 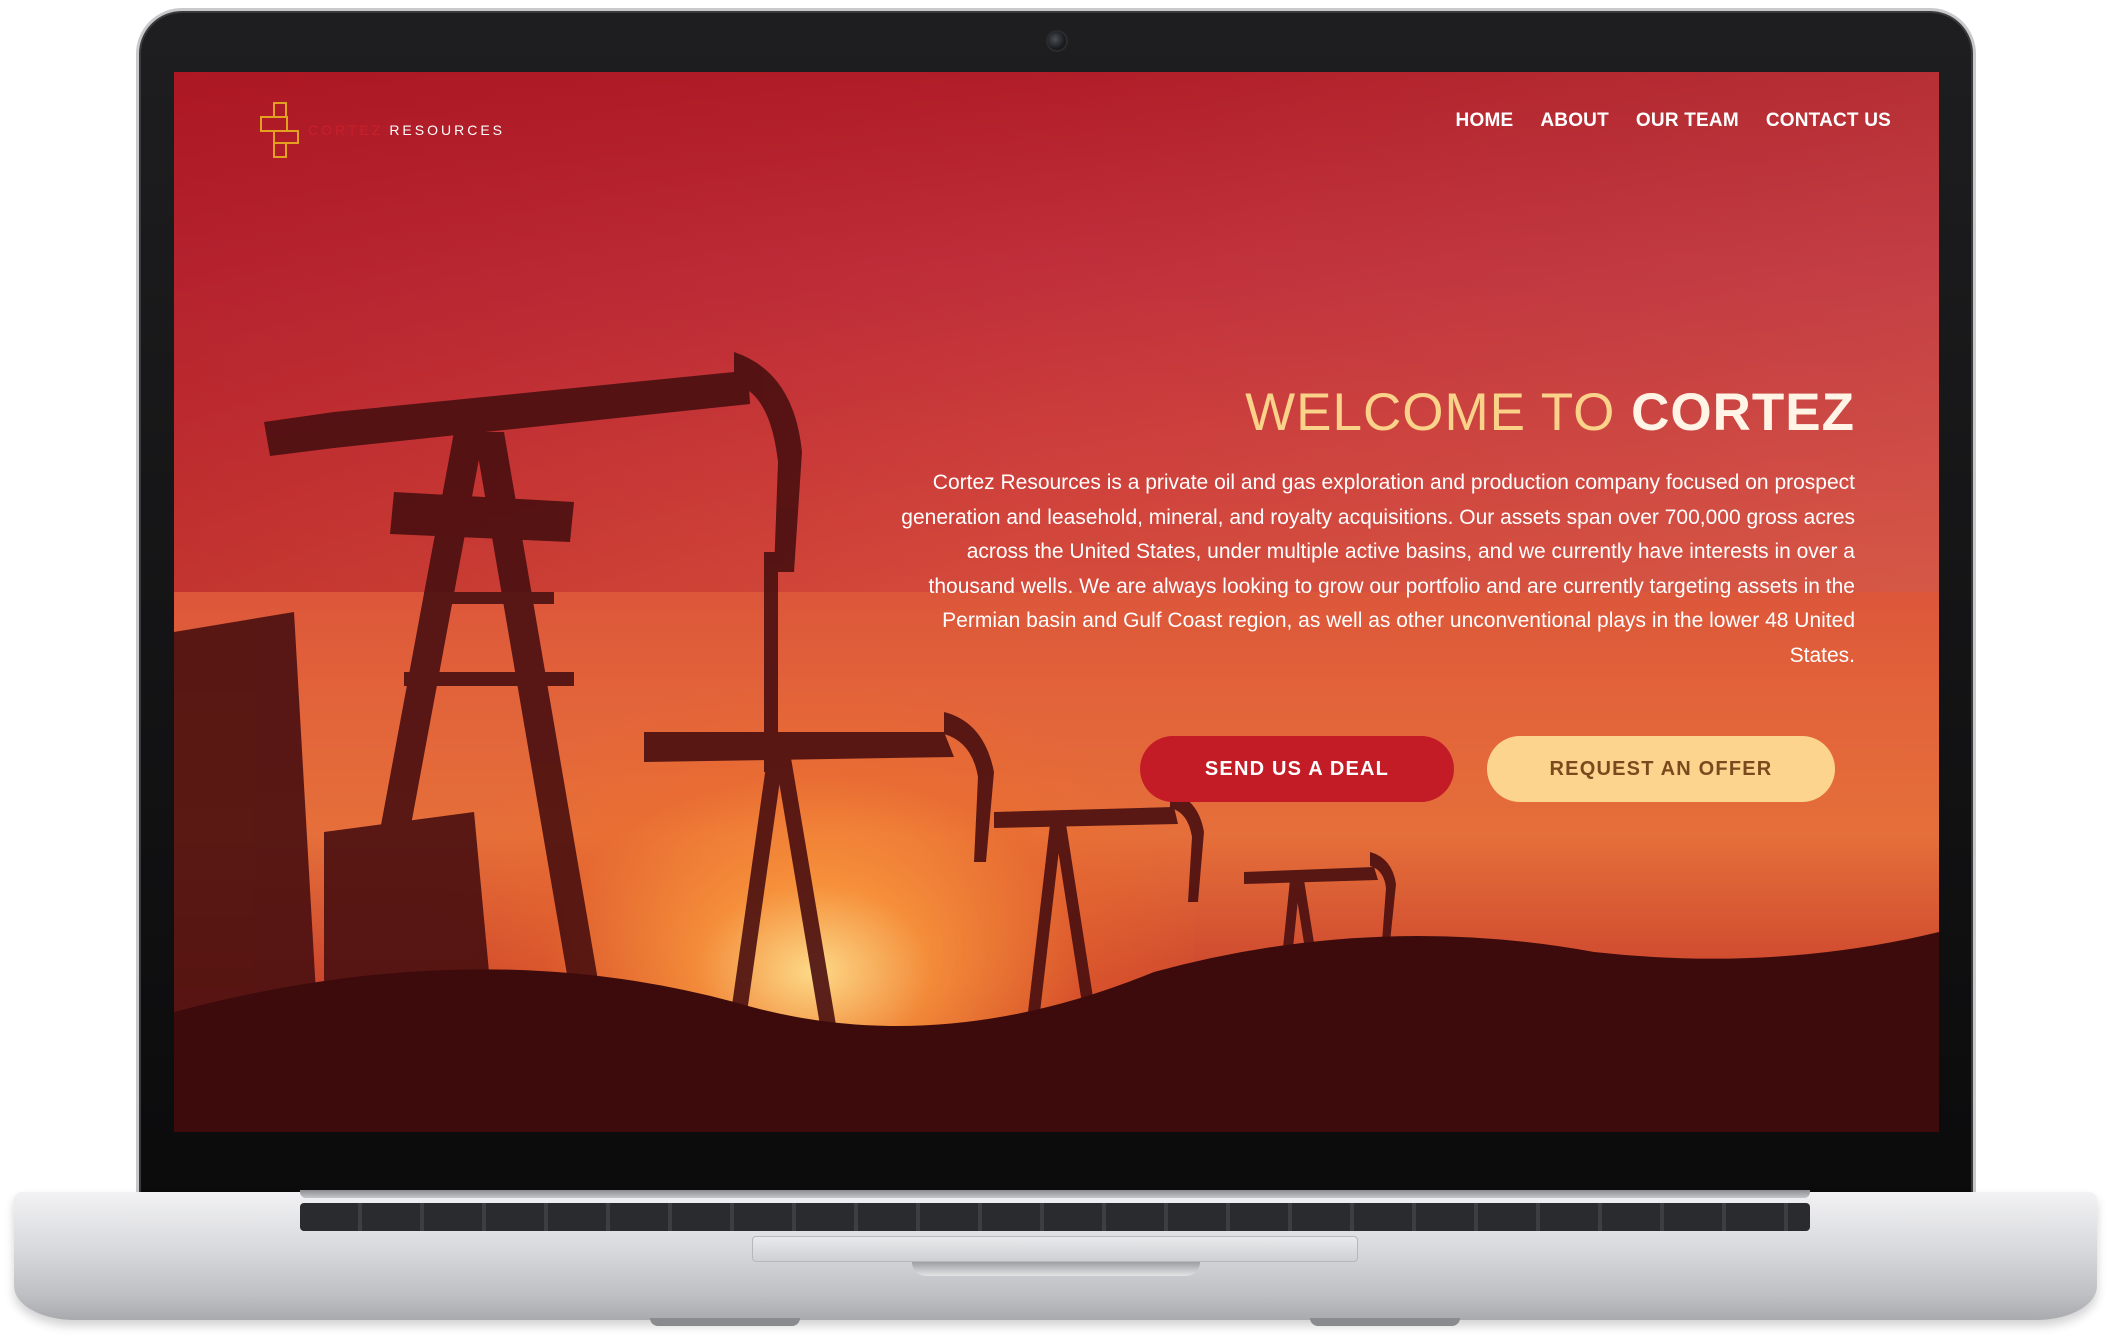 I want to click on laptop-foot-left, so click(x=725, y=1322).